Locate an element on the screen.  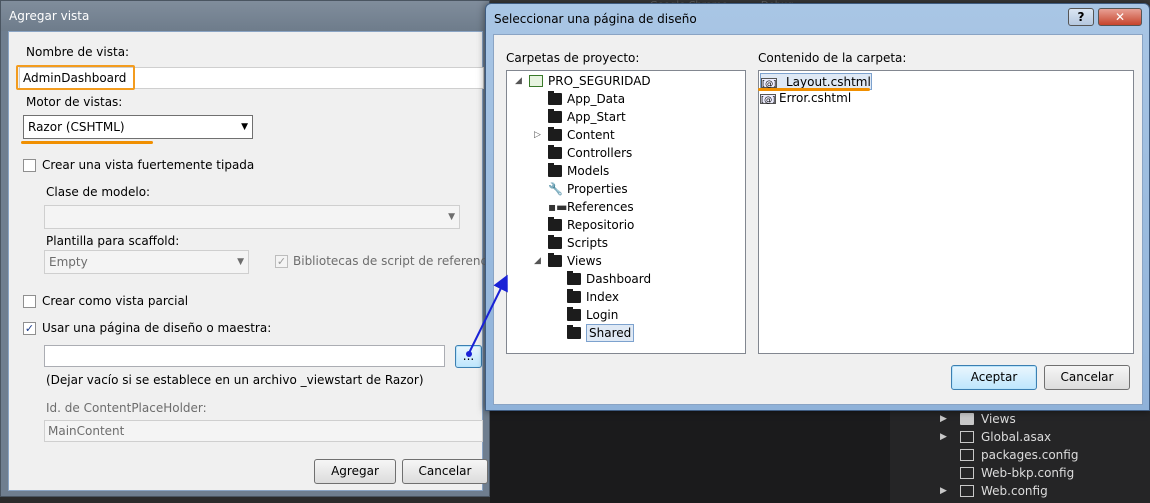
tree-item-label: Views is located at coordinates (584, 261).